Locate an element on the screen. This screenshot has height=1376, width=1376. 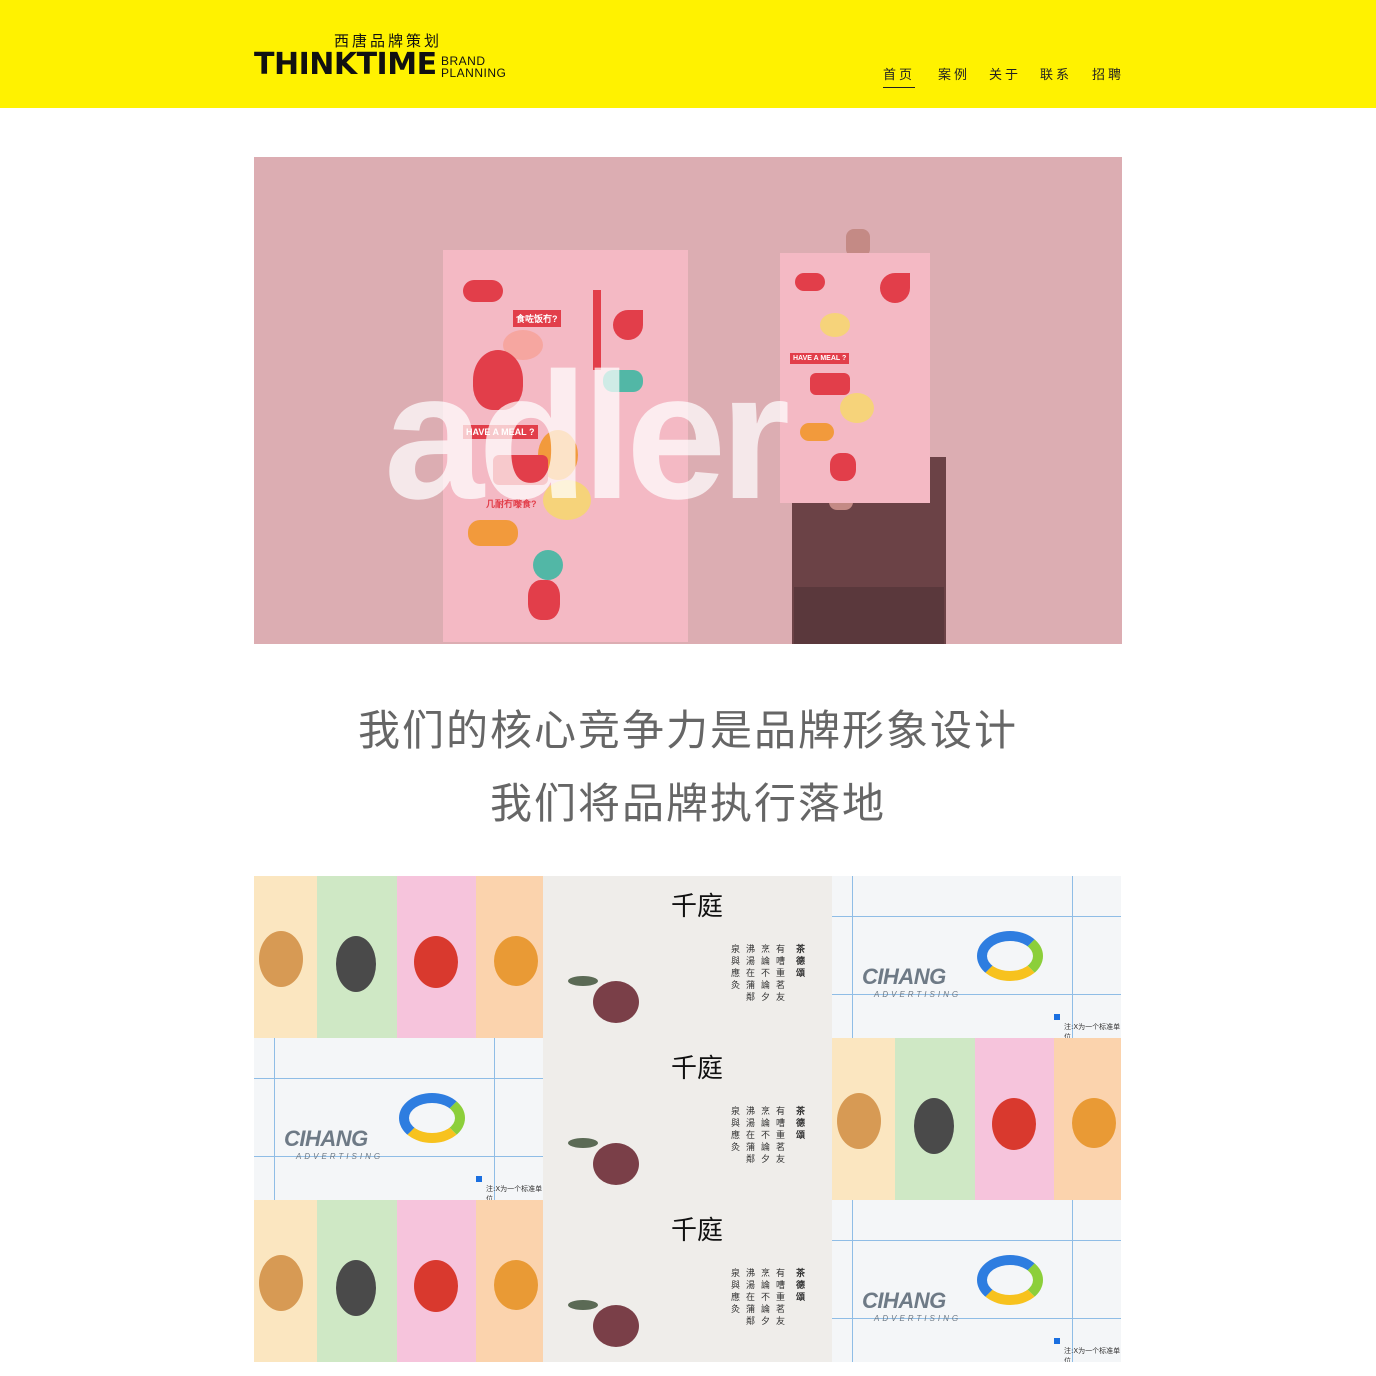
pig-small-shape is located at coordinates (817, 432).